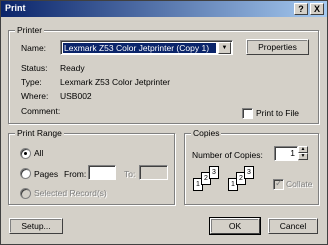 The image size is (328, 245). What do you see at coordinates (75, 174) in the screenshot?
I see `from-label: From:` at bounding box center [75, 174].